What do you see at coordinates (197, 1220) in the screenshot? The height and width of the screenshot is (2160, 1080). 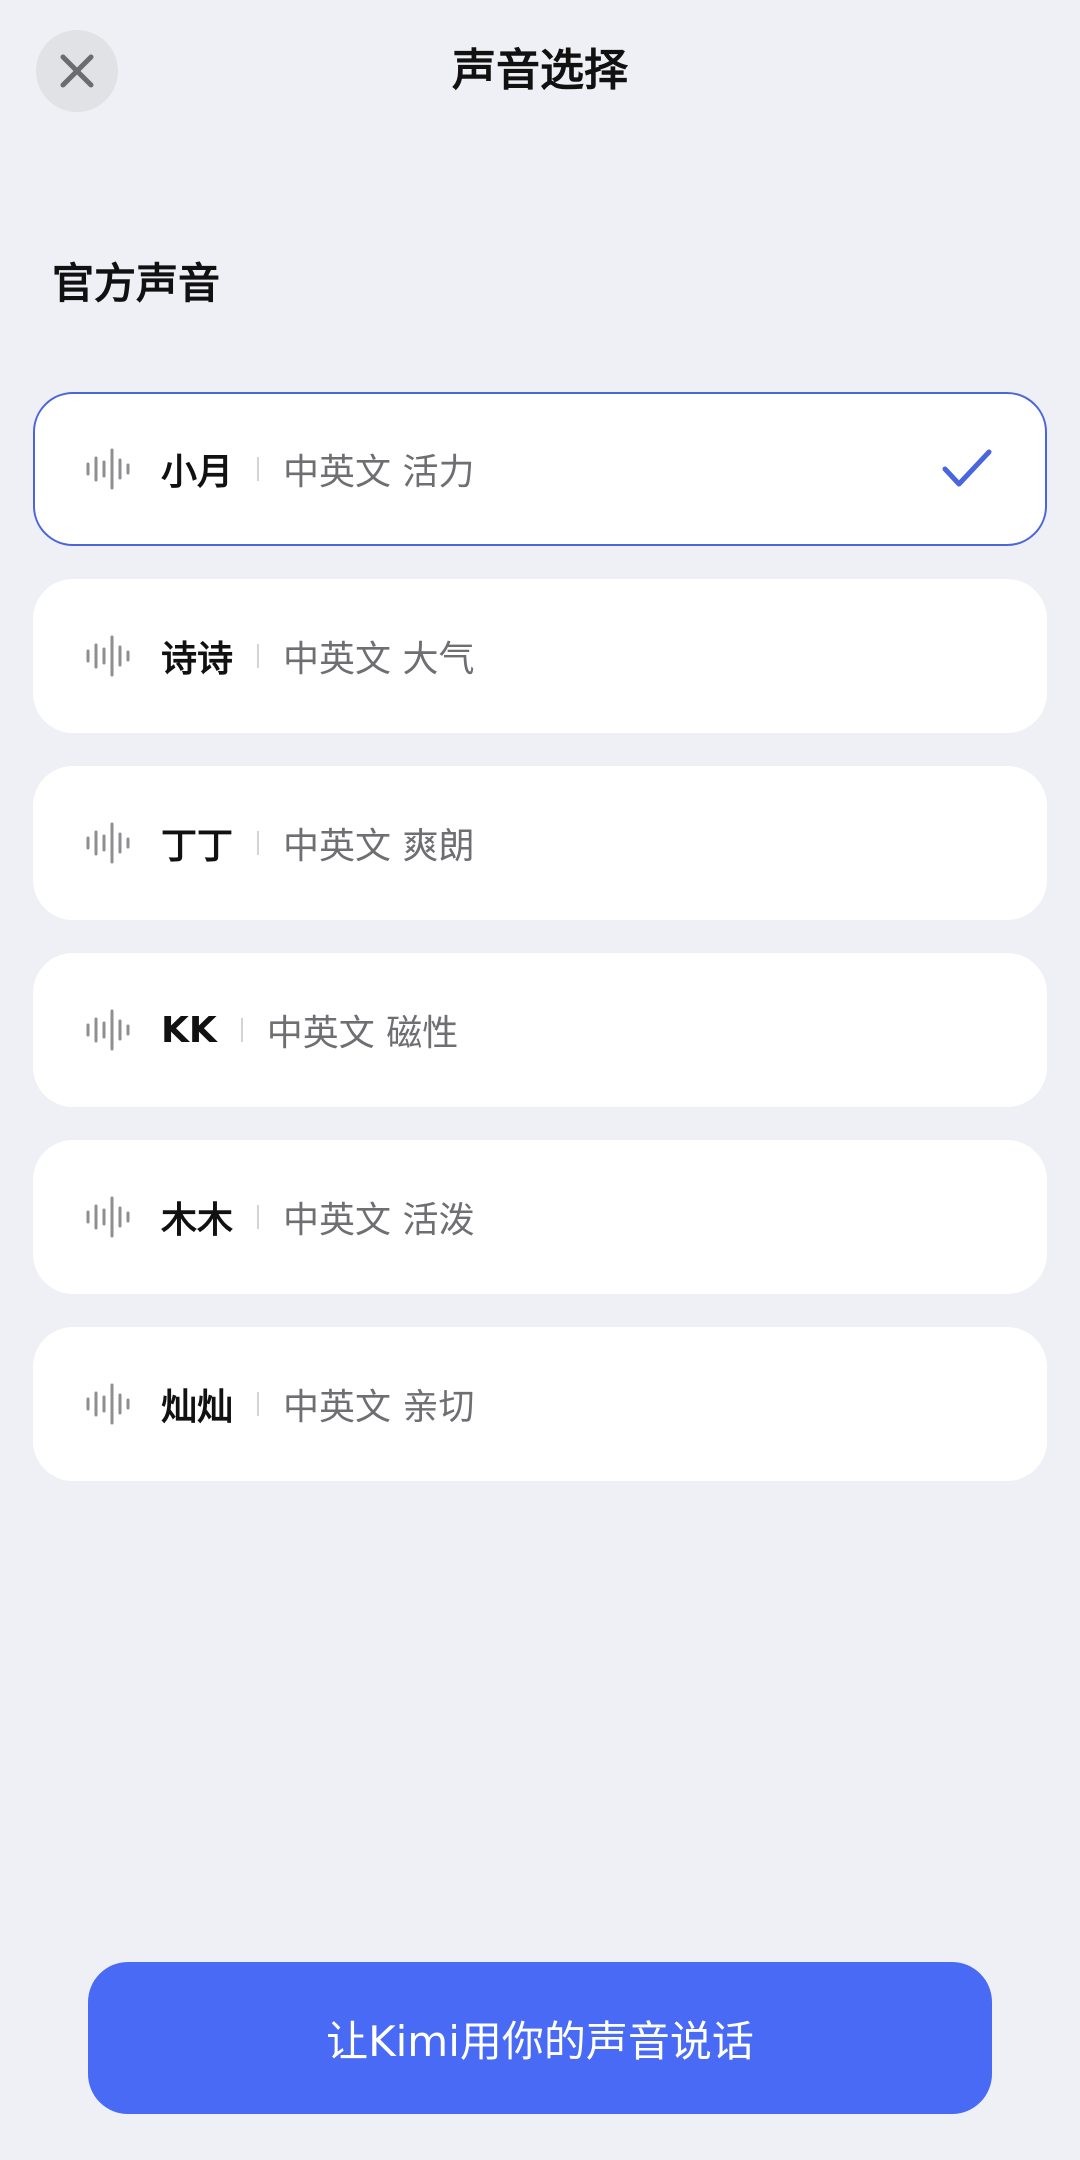 I see `voice-name: 木木` at bounding box center [197, 1220].